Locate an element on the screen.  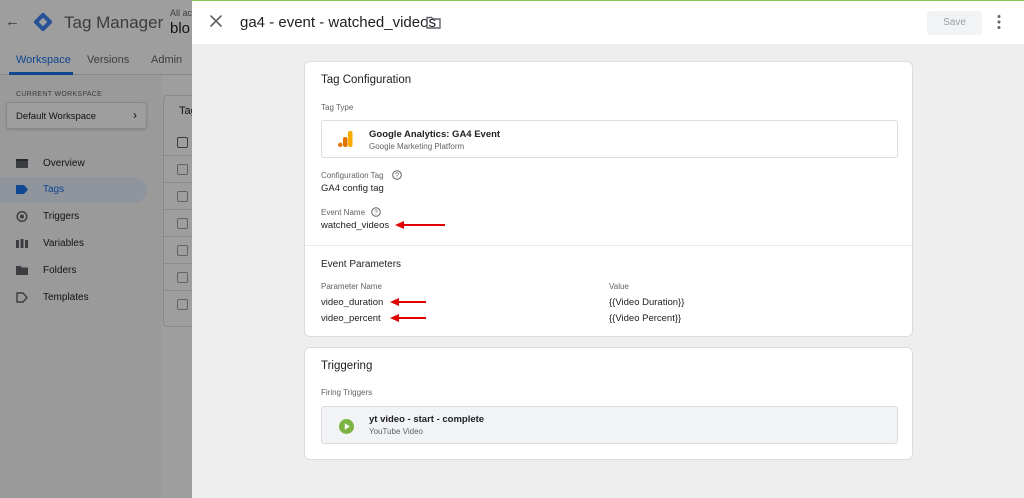
param-value: {{Video Duration}} is located at coordinates (647, 302).